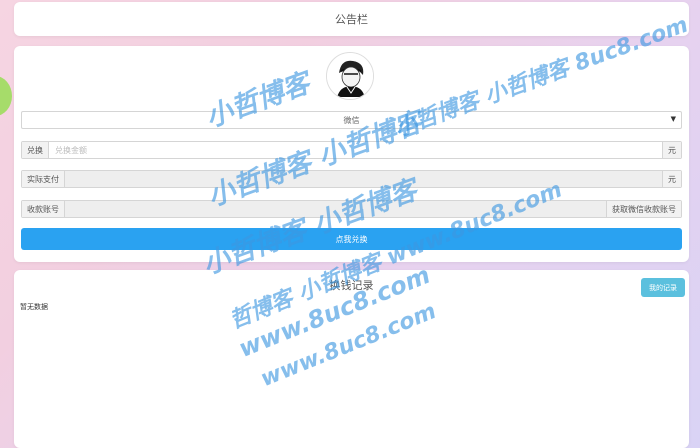 Image resolution: width=700 pixels, height=448 pixels. I want to click on actual-pay-group: 实际支付 元, so click(351, 179).